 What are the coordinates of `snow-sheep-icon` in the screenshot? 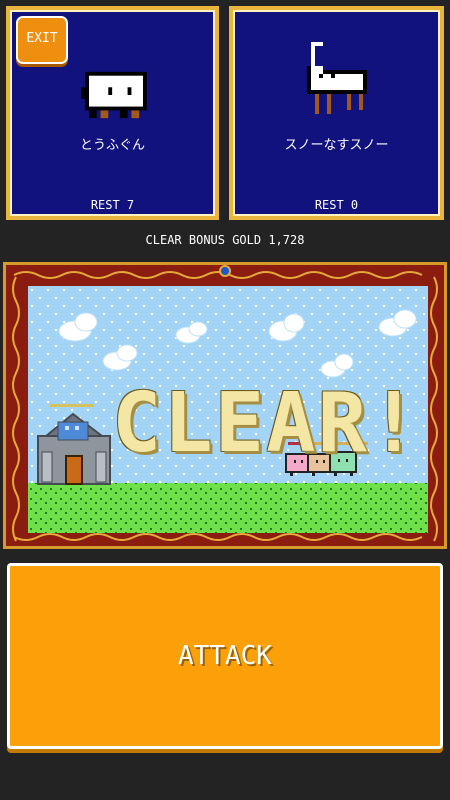 It's located at (337, 78).